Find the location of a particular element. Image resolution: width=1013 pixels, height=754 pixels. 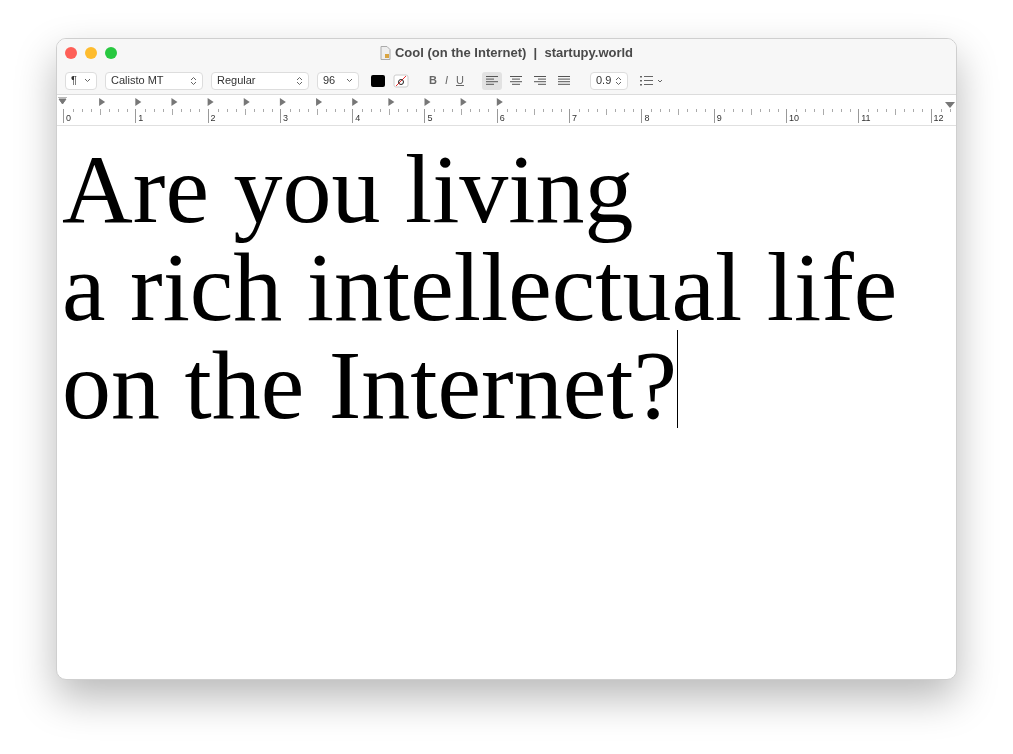

background-color-icon is located at coordinates (401, 80).